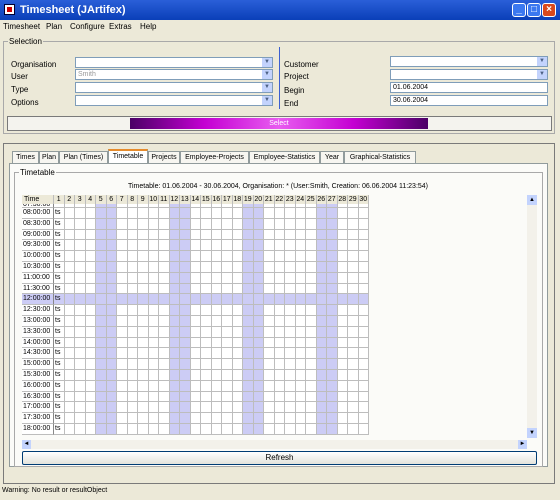  Describe the element at coordinates (332, 157) in the screenshot. I see `tab-year: Year` at that location.